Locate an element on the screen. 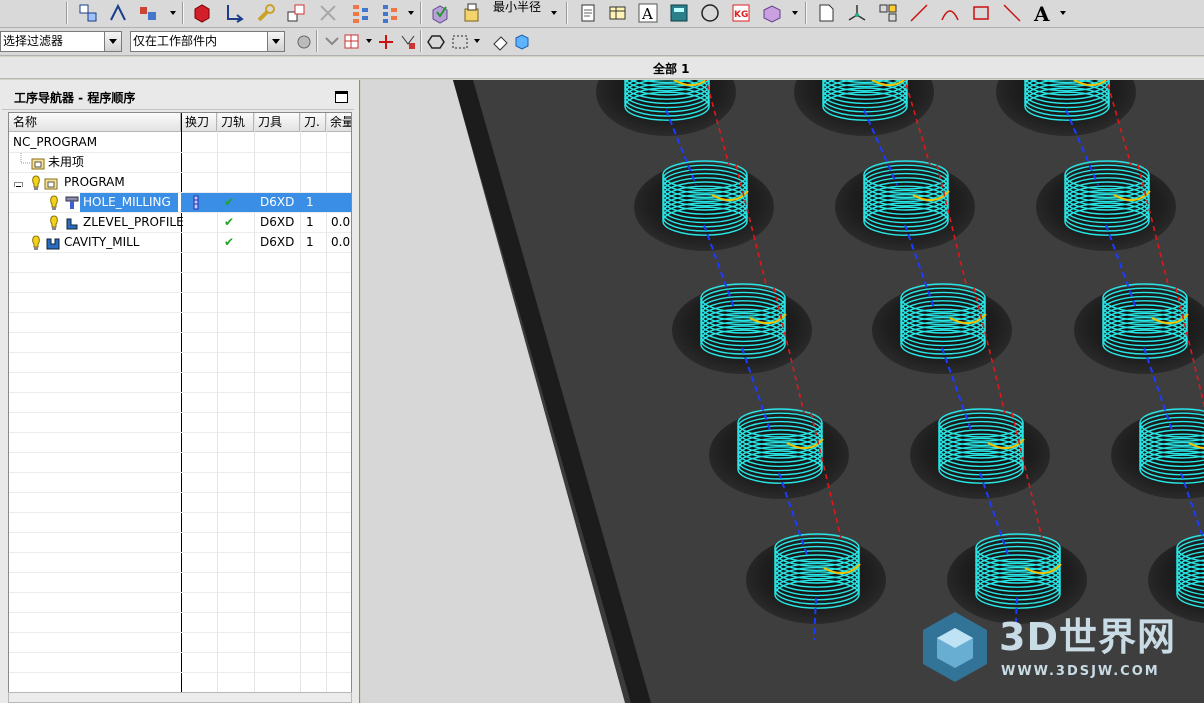 This screenshot has width=1204, height=703. table-row: ZLEVEL_PROFILE ✔ D6XD 1 0.00 is located at coordinates (180, 223).